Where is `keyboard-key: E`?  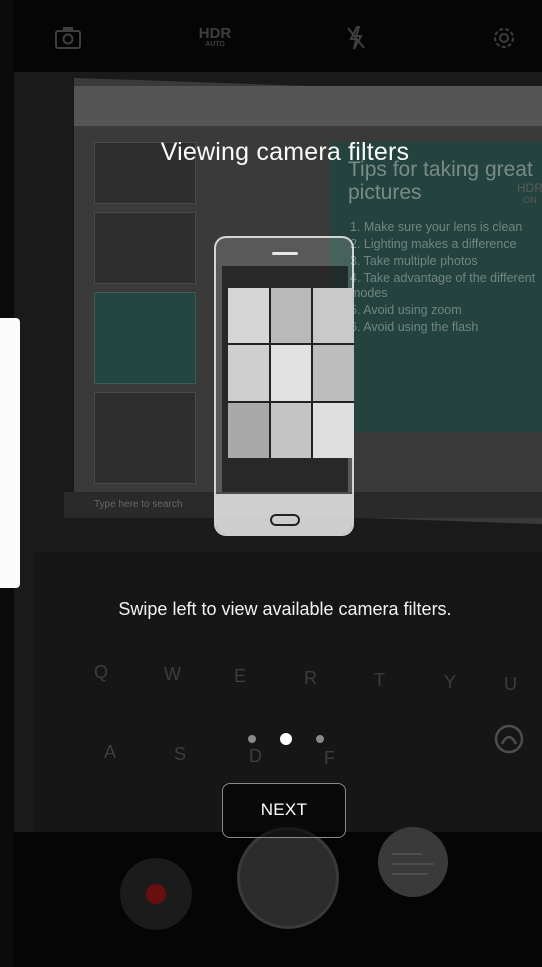
keyboard-key: E is located at coordinates (240, 676).